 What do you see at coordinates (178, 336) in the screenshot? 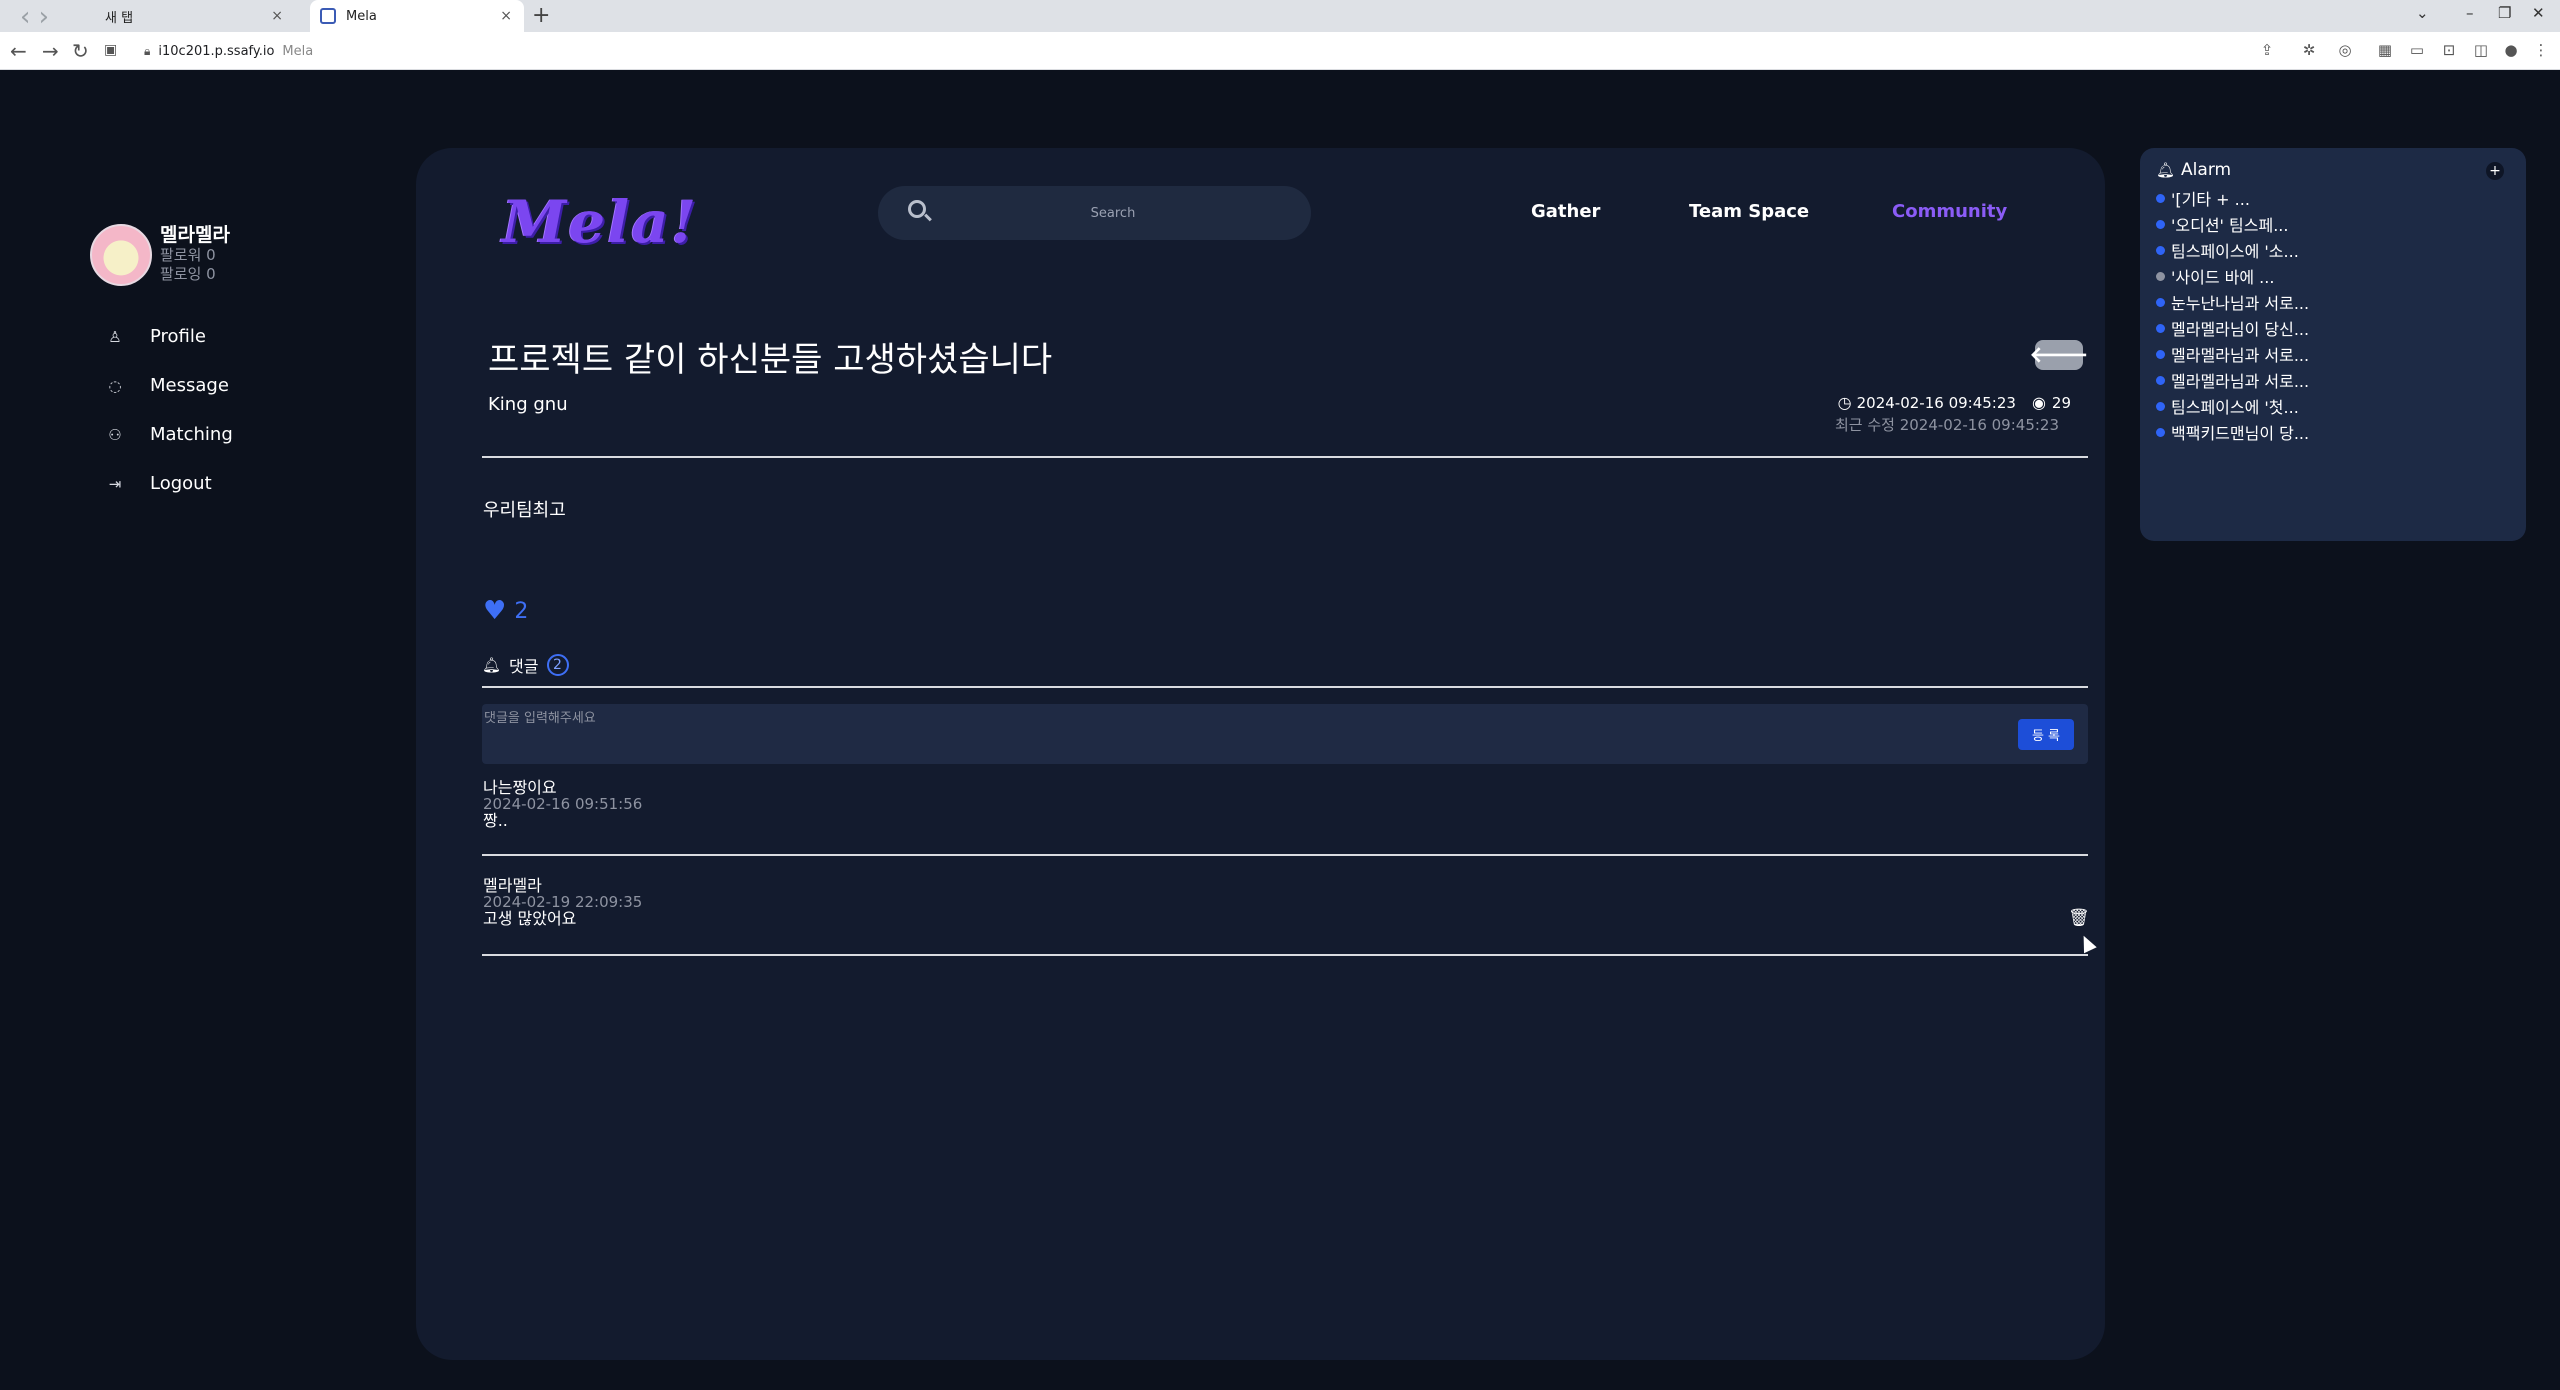
I see `sidebar-item-label: Profile` at bounding box center [178, 336].